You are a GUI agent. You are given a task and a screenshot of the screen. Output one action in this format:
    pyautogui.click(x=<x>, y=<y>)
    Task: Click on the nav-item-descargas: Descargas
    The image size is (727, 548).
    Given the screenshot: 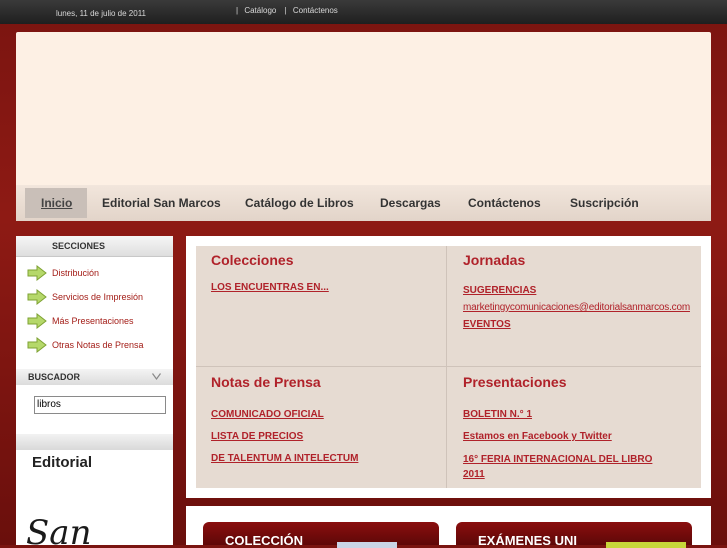 What is the action you would take?
    pyautogui.click(x=410, y=203)
    